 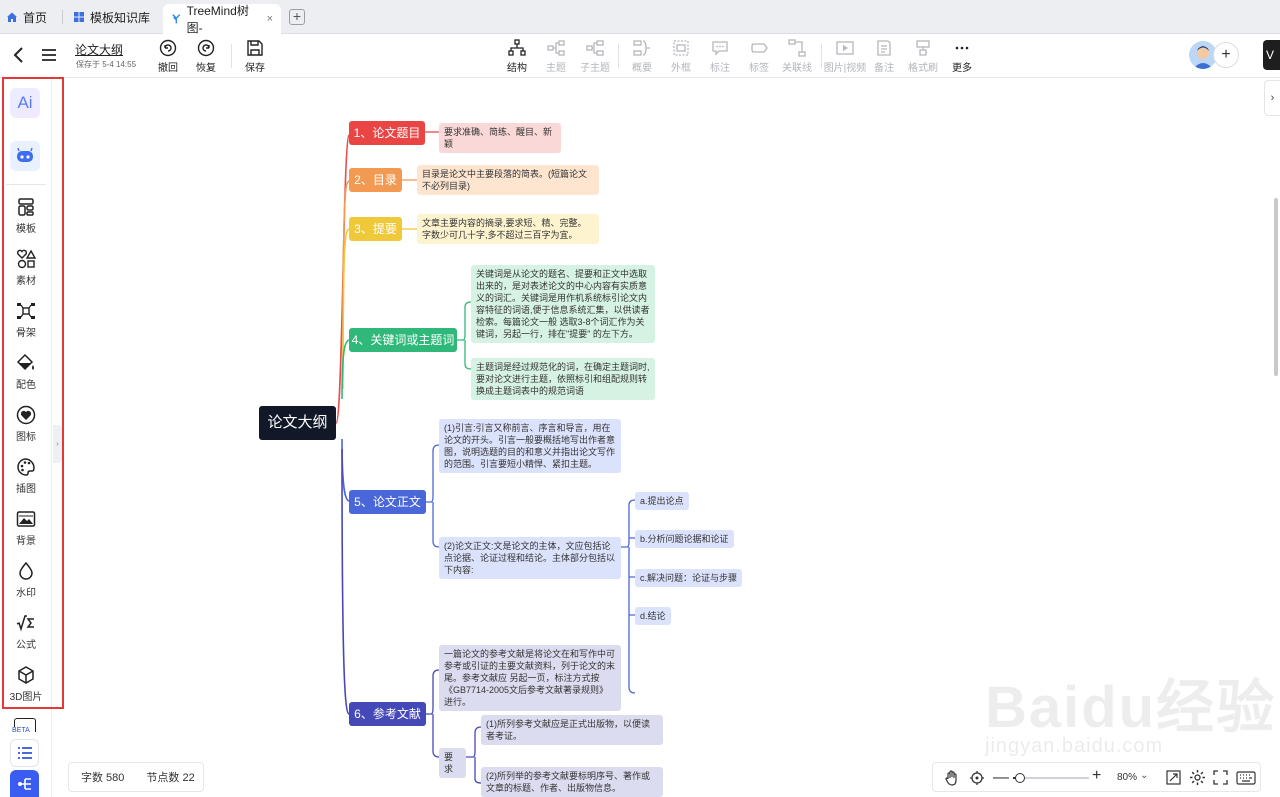 I want to click on branch-title-references: 6、参考文献, so click(x=387, y=714).